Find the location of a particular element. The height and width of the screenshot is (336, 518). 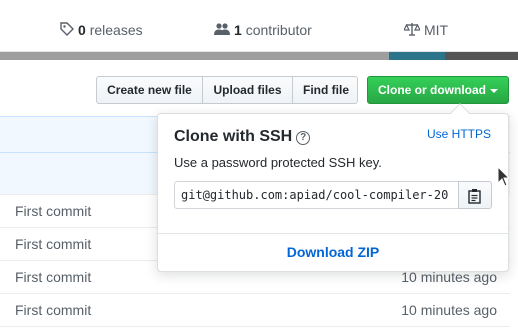

clone-url-group: git@github.com:apiad/cool-compiler-20 is located at coordinates (333, 195).